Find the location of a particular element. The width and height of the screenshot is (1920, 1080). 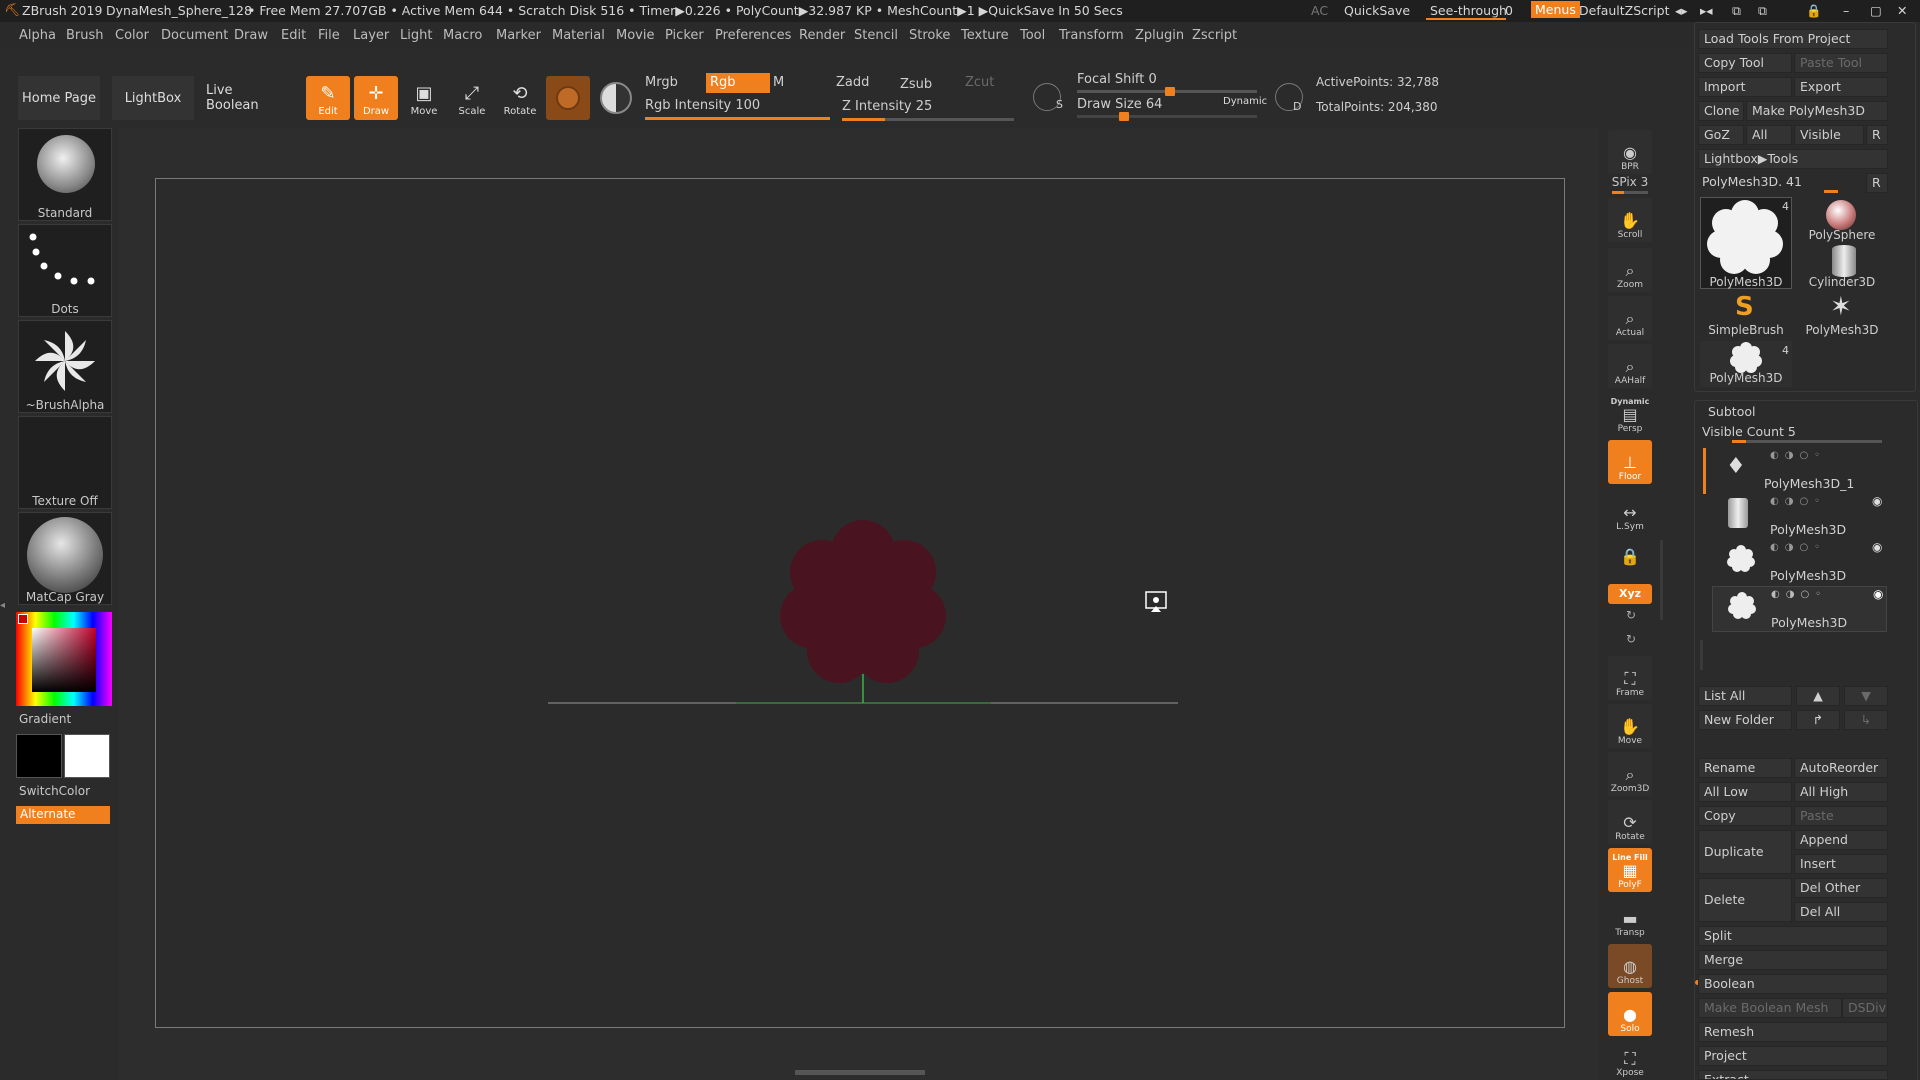

menu-stroke: Stroke is located at coordinates (929, 35).